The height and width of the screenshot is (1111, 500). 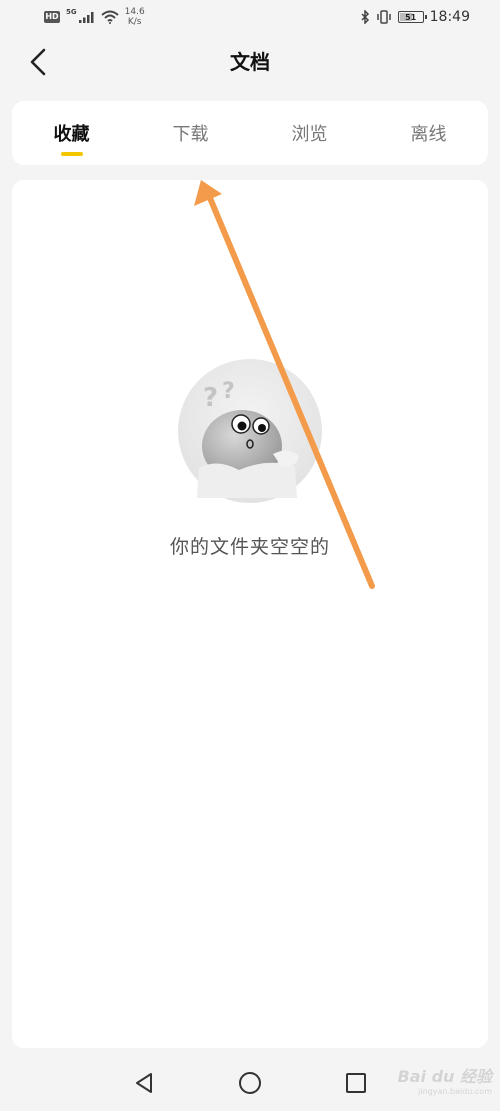 I want to click on speed-value: 14.6, so click(x=134, y=12).